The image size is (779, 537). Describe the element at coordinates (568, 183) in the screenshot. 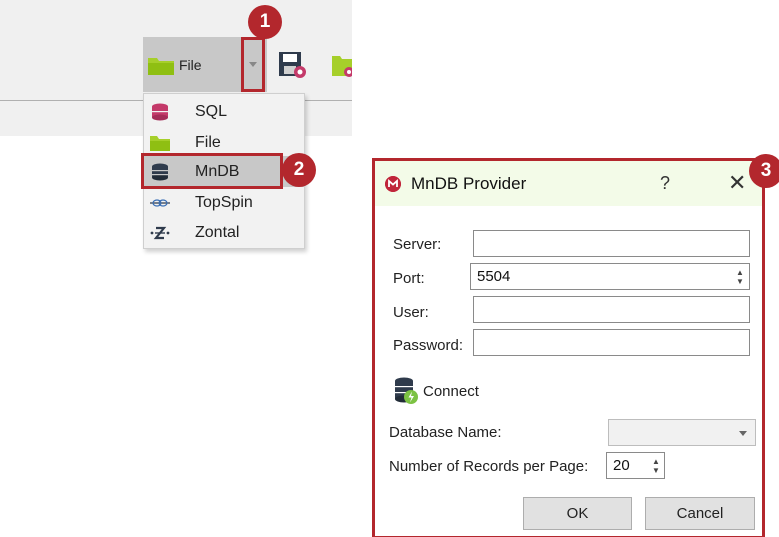

I see `dialog-title-bar: MnDB Provider ? ✕` at that location.